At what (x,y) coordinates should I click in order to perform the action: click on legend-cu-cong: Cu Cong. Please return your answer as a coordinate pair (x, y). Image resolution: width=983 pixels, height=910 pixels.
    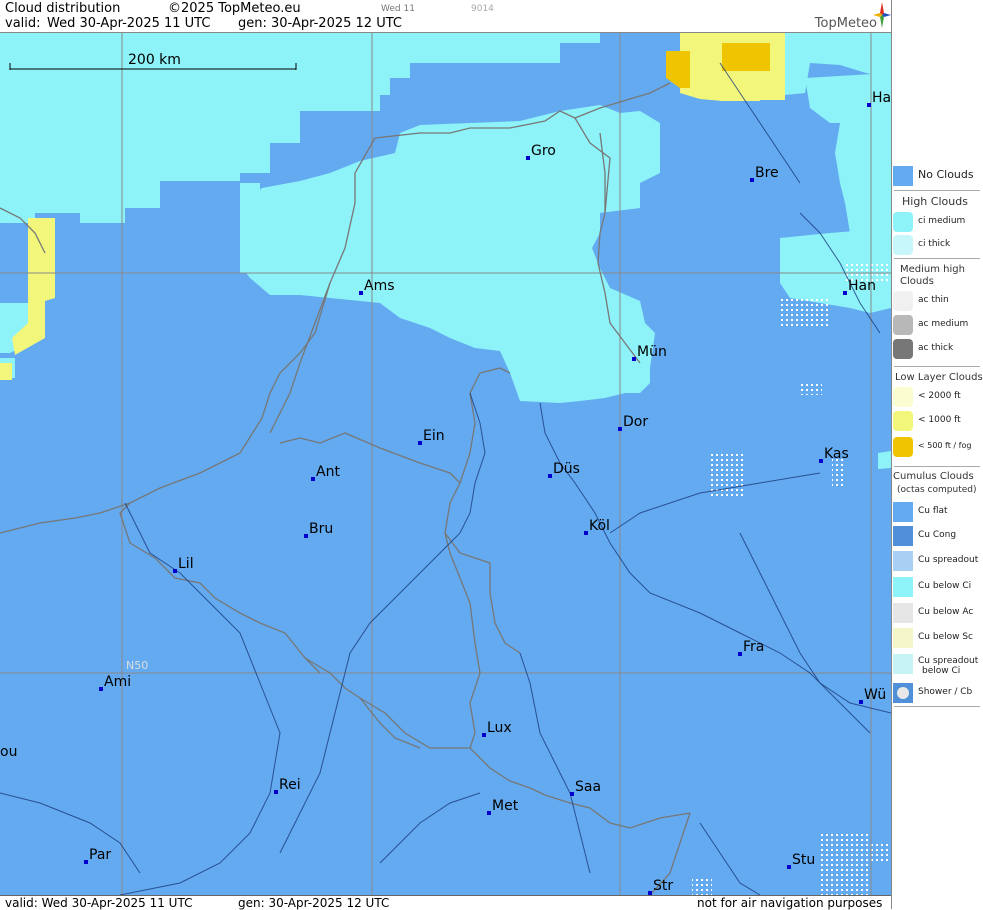
    Looking at the image, I should click on (937, 536).